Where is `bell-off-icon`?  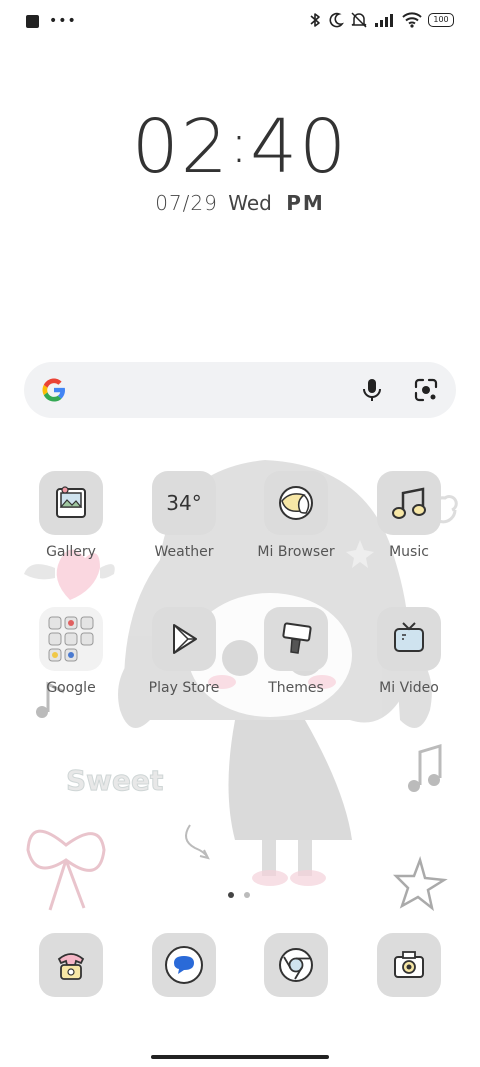 bell-off-icon is located at coordinates (359, 20).